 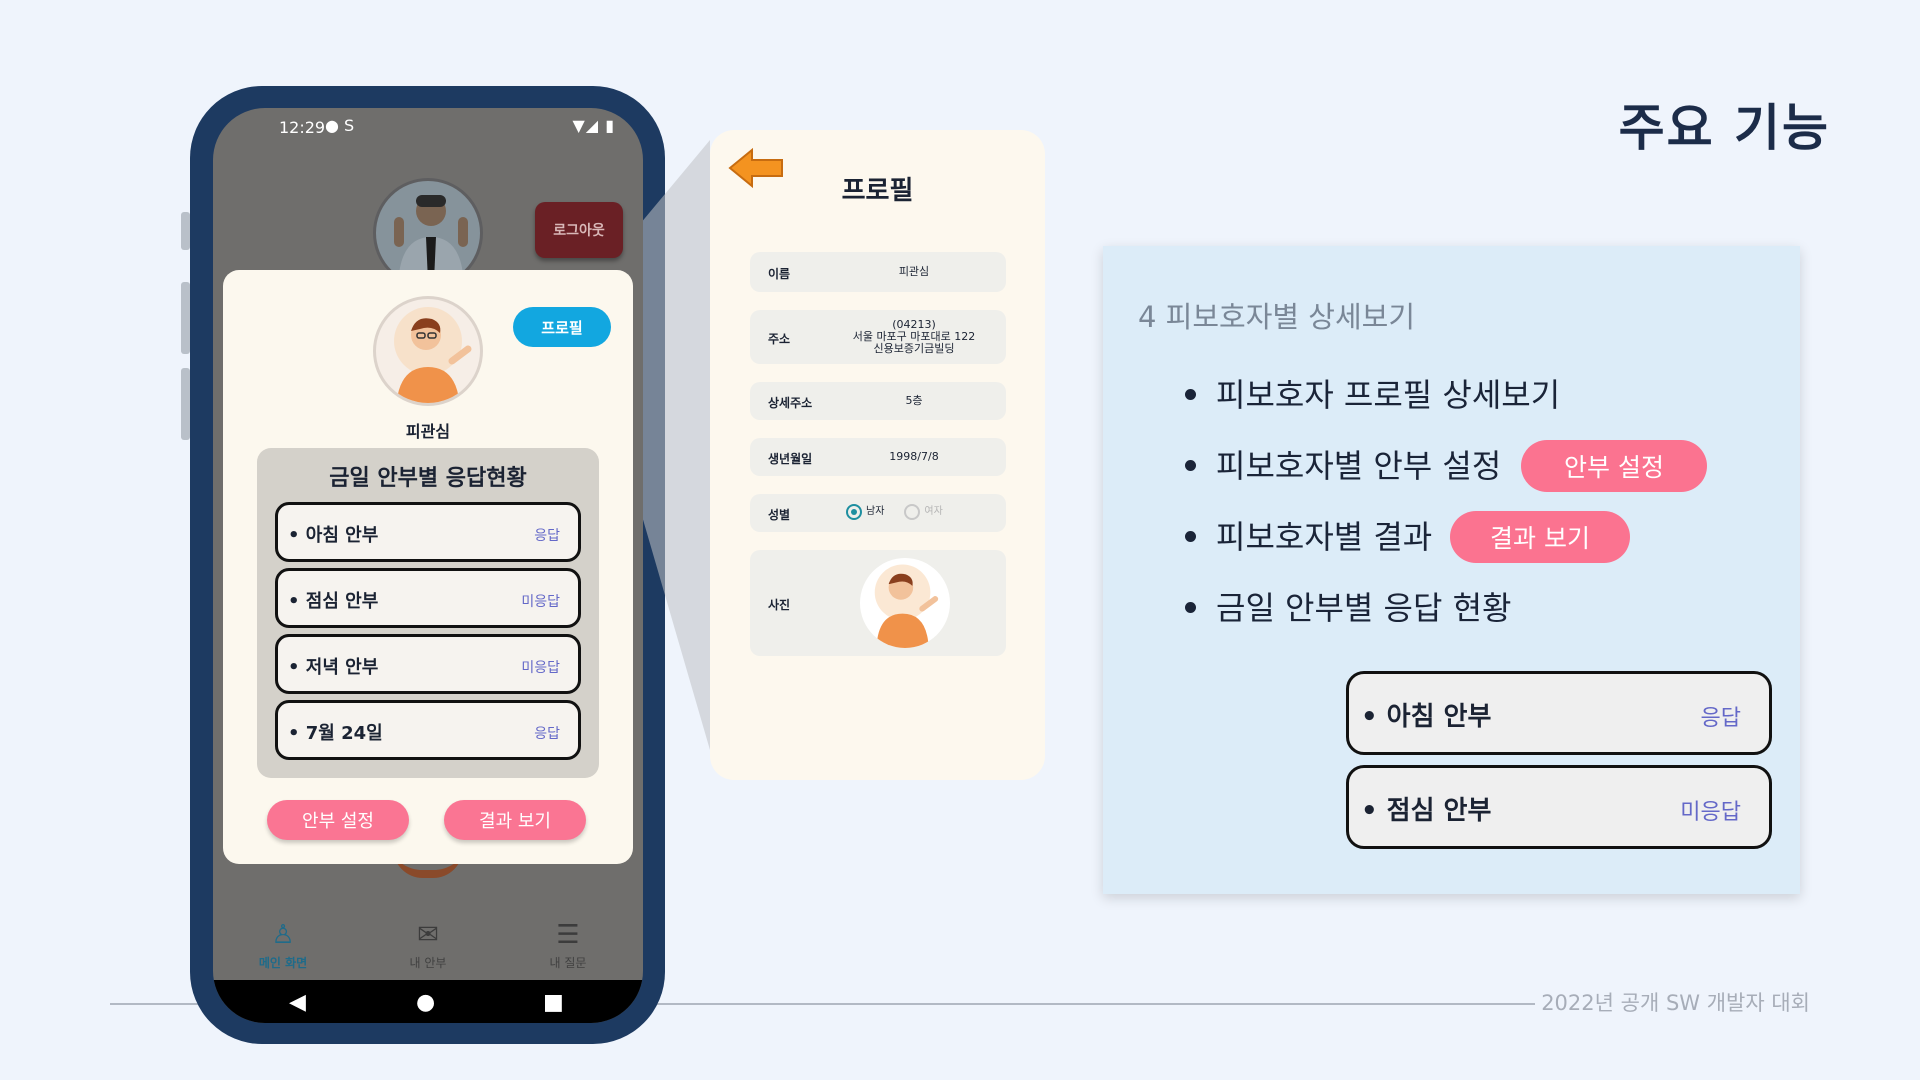 What do you see at coordinates (283, 963) in the screenshot?
I see `nav-label: 메인 화면` at bounding box center [283, 963].